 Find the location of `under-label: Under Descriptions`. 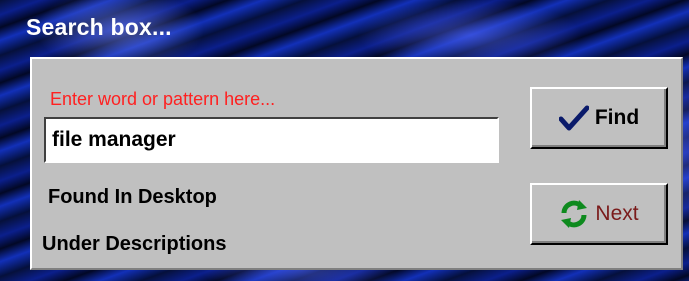

under-label: Under Descriptions is located at coordinates (134, 244).